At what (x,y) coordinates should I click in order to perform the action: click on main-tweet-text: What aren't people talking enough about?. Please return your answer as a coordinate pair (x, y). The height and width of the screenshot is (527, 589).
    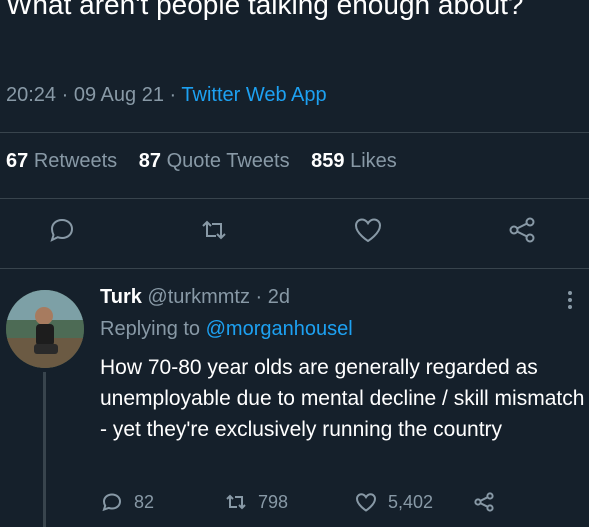
    Looking at the image, I should click on (265, 10).